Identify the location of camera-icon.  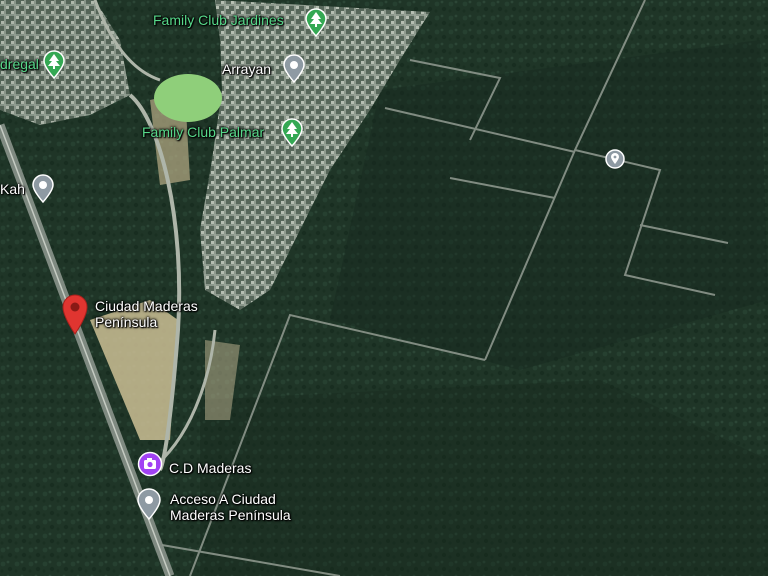
(150, 464).